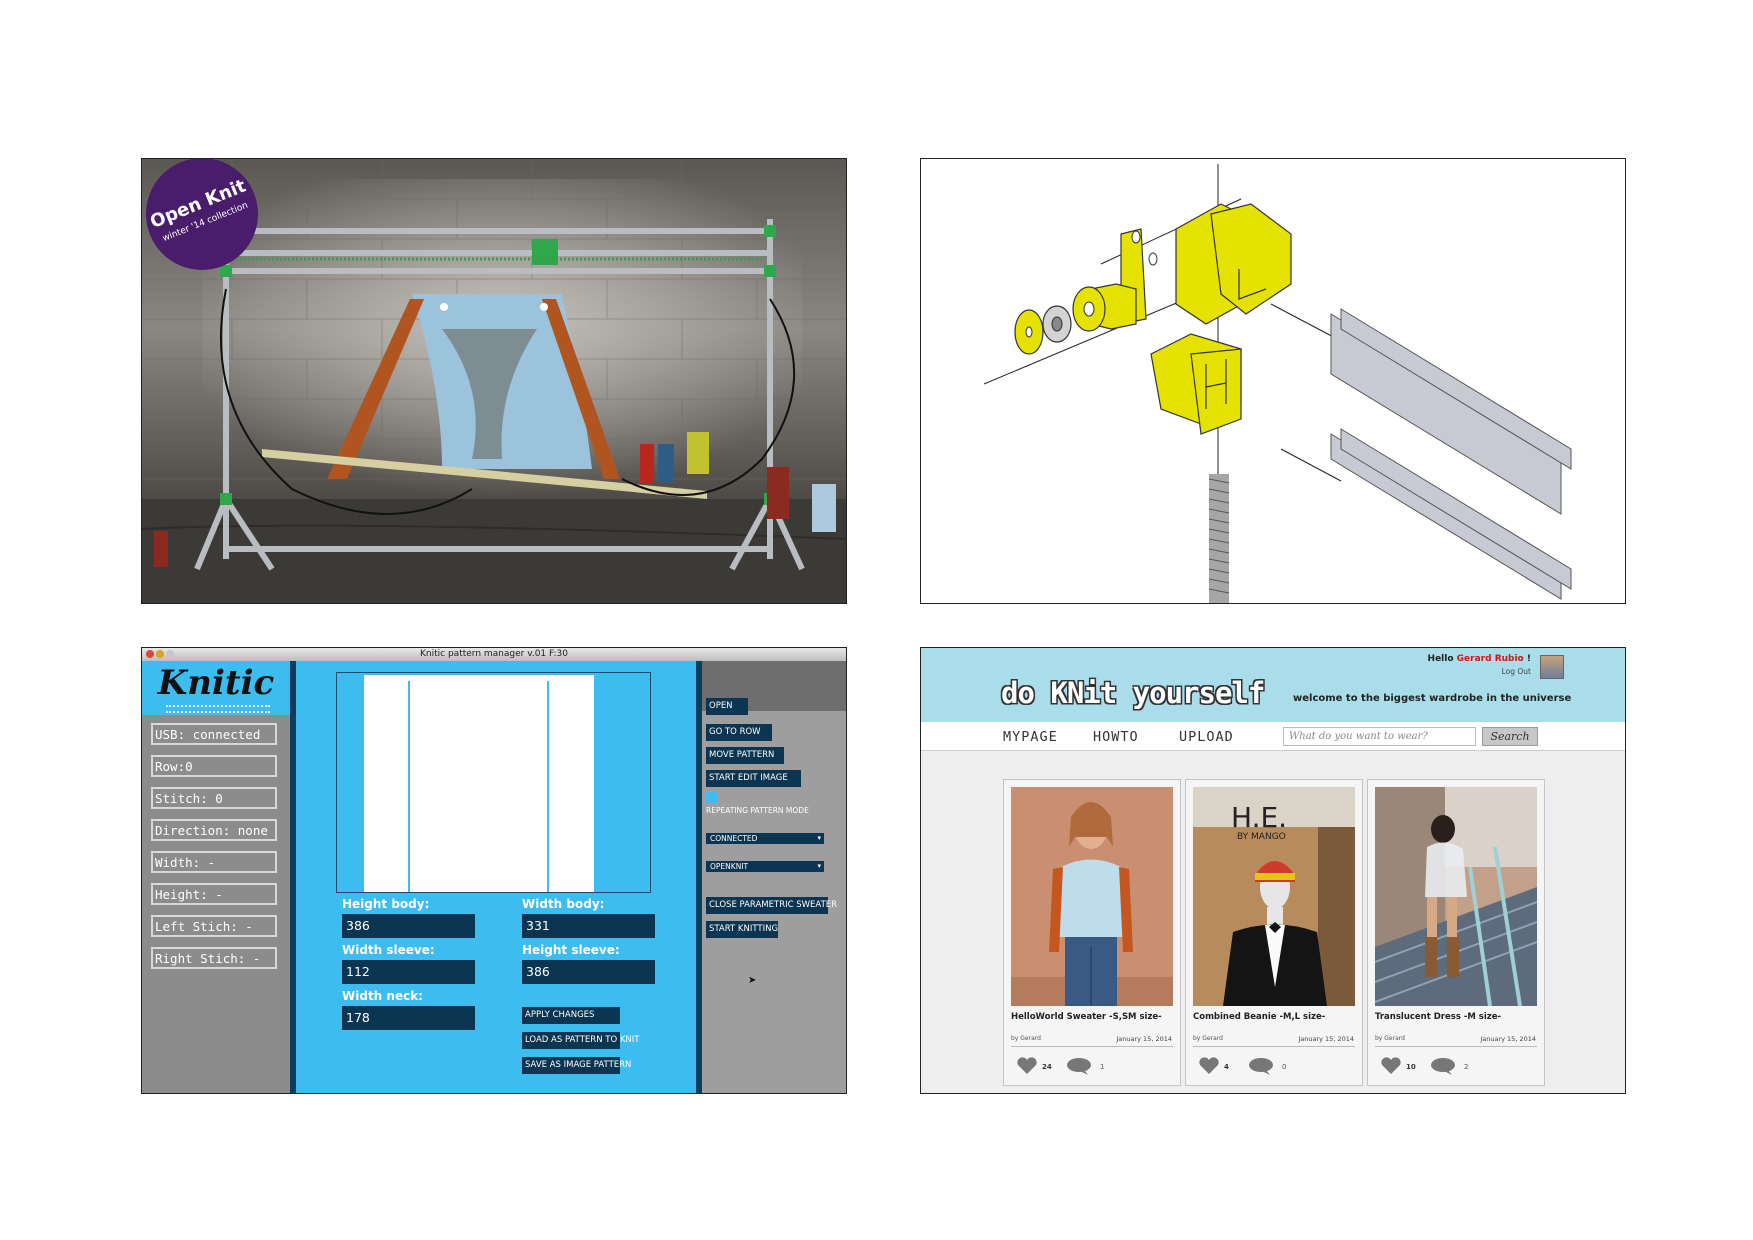  Describe the element at coordinates (753, 778) in the screenshot. I see `start-edit-image-button: START EDIT IMAGE` at that location.